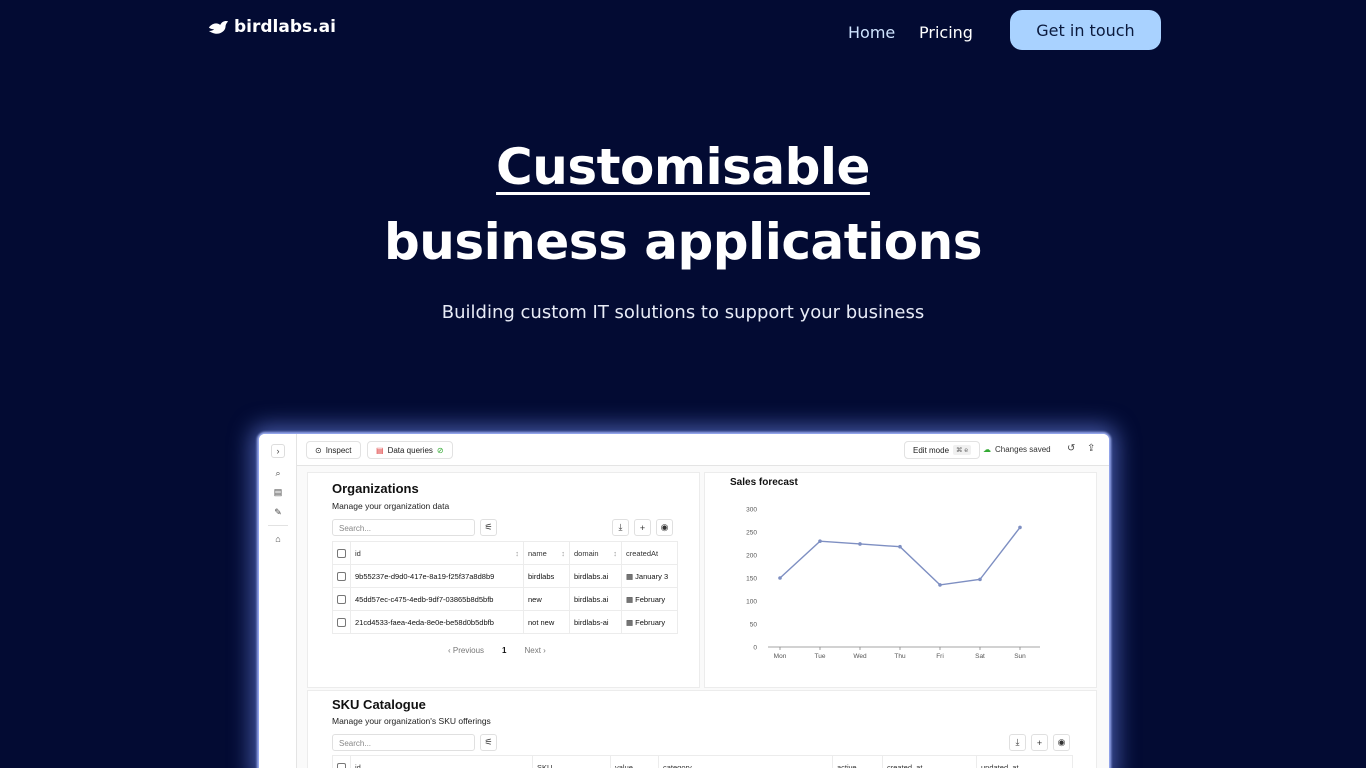  Describe the element at coordinates (634, 761) in the screenshot. I see `column-header-value: value` at that location.